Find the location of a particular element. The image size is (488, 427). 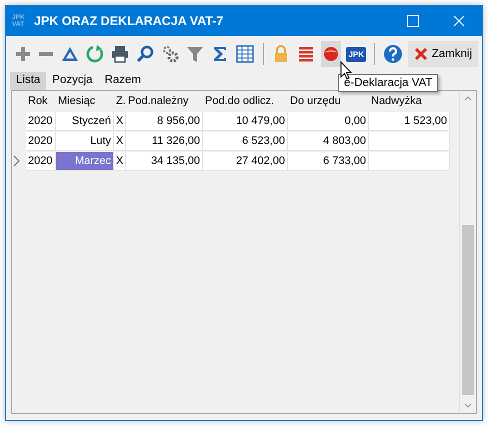

column-header: Rok is located at coordinates (41, 101).